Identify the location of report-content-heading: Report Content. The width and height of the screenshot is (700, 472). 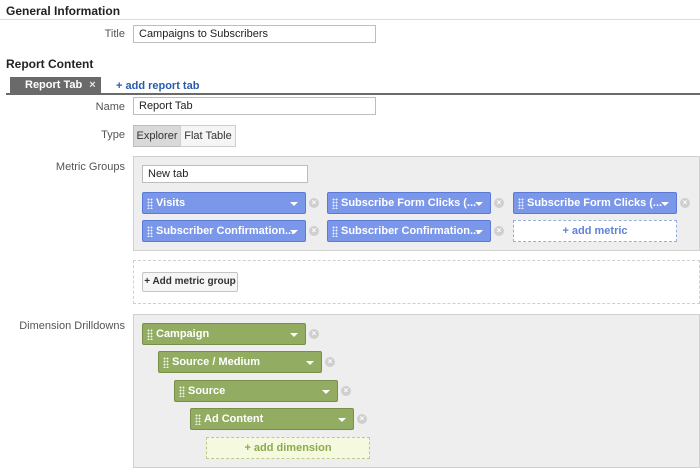
(50, 64).